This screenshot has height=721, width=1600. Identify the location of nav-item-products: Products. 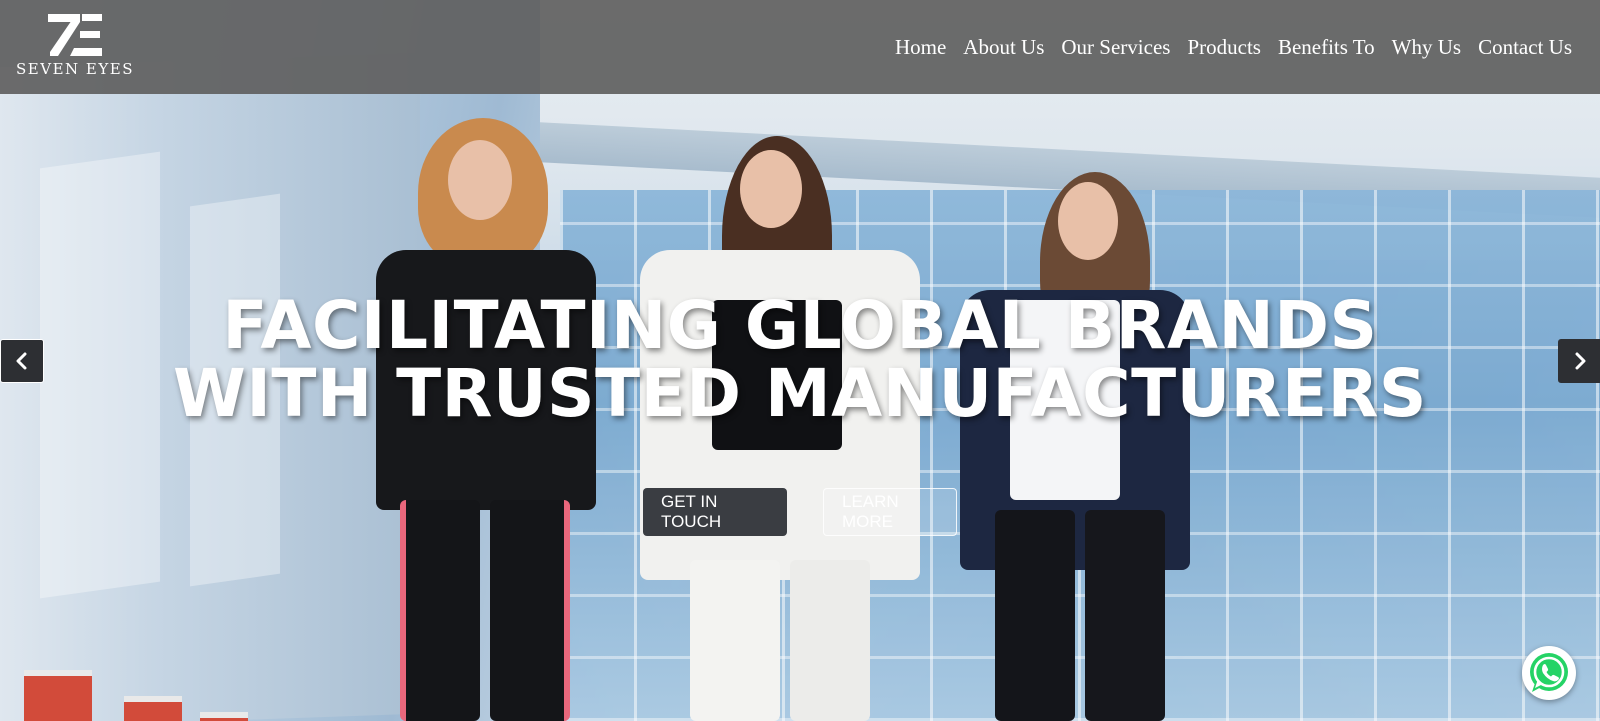
(1224, 47).